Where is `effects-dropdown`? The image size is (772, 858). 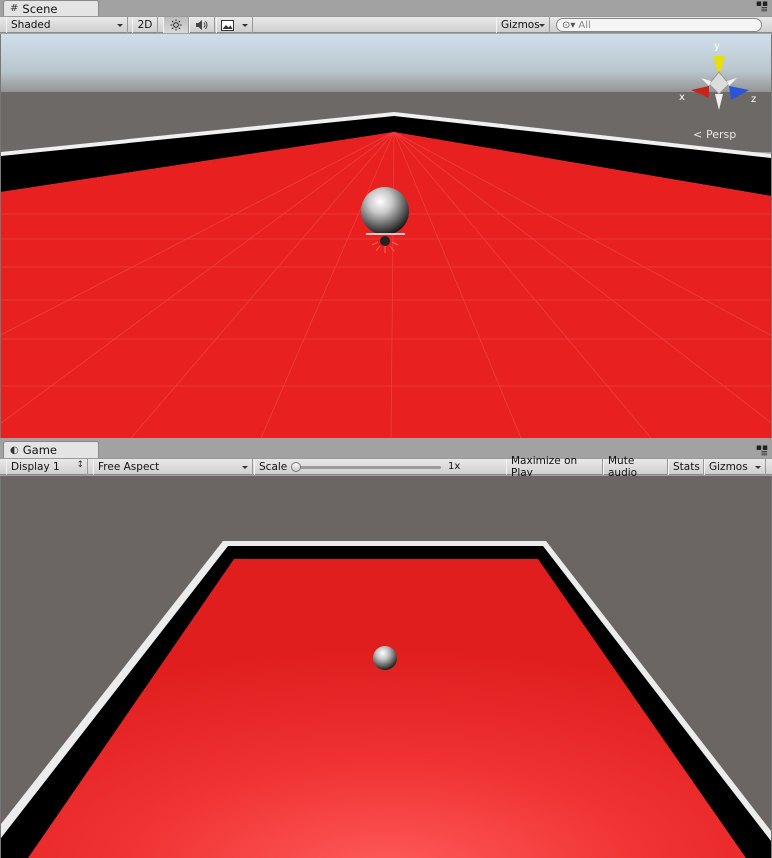
effects-dropdown is located at coordinates (234, 25).